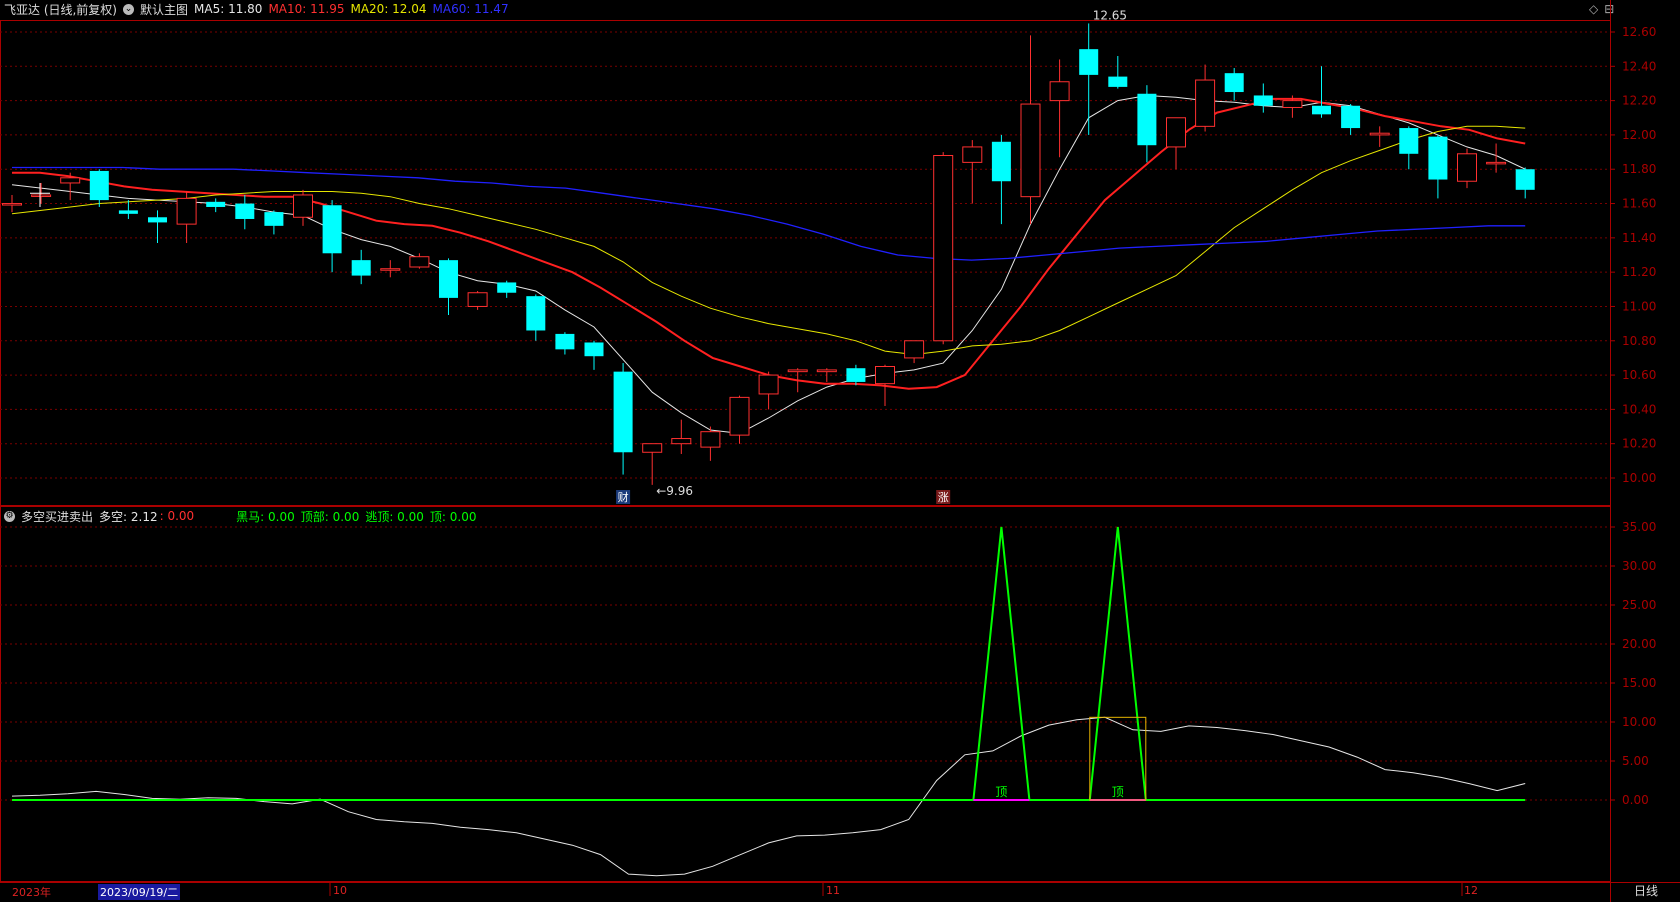 Image resolution: width=1680 pixels, height=902 pixels. I want to click on y-tick-label: 11.00, so click(1639, 306).